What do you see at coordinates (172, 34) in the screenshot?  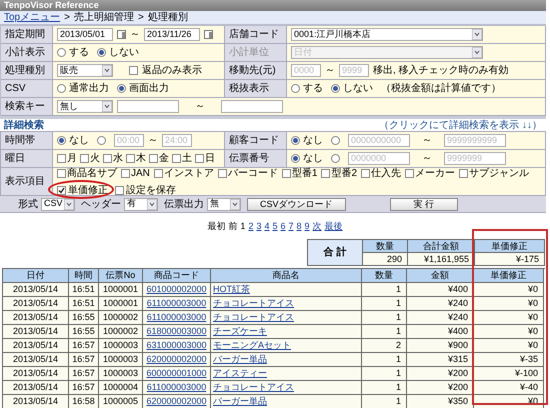 I see `input-field: 2013/11/26` at bounding box center [172, 34].